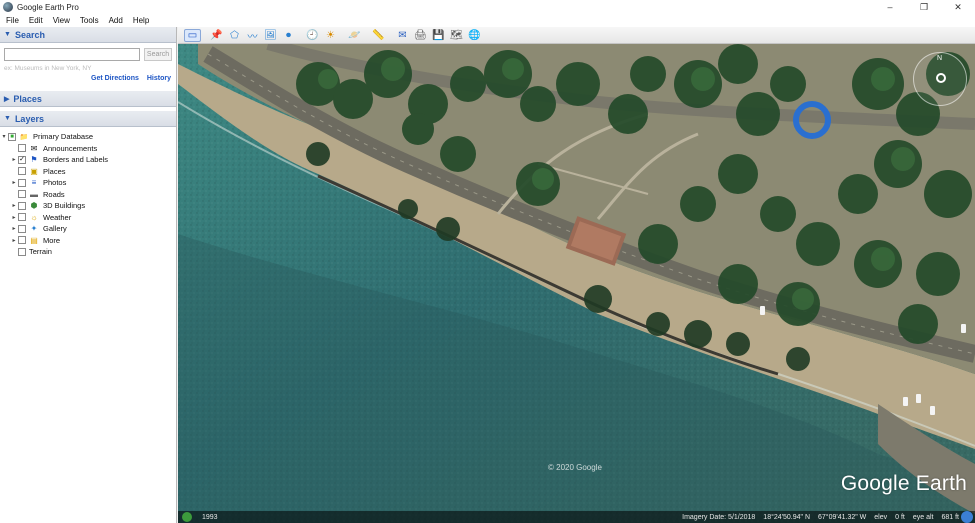 The width and height of the screenshot is (975, 523). What do you see at coordinates (27, 98) in the screenshot?
I see `places-panel-title: Places` at bounding box center [27, 98].